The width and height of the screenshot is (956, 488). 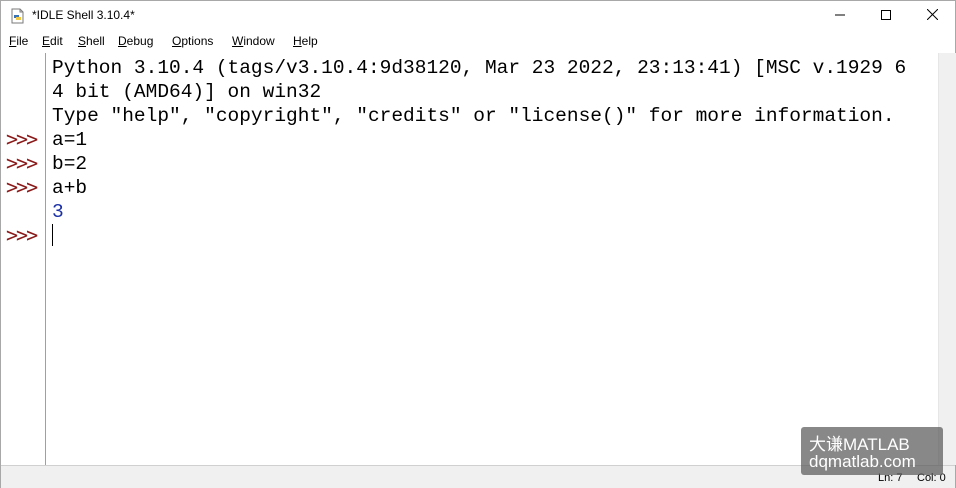 I want to click on close-icon, so click(x=932, y=16).